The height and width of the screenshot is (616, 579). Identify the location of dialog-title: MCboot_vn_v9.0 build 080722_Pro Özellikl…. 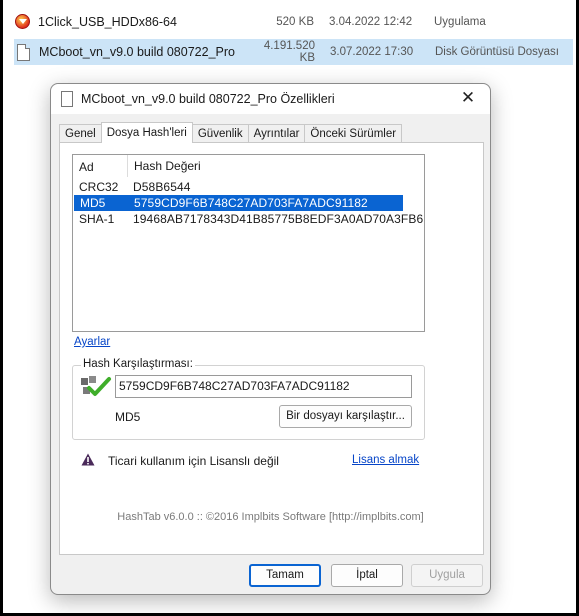
(208, 99).